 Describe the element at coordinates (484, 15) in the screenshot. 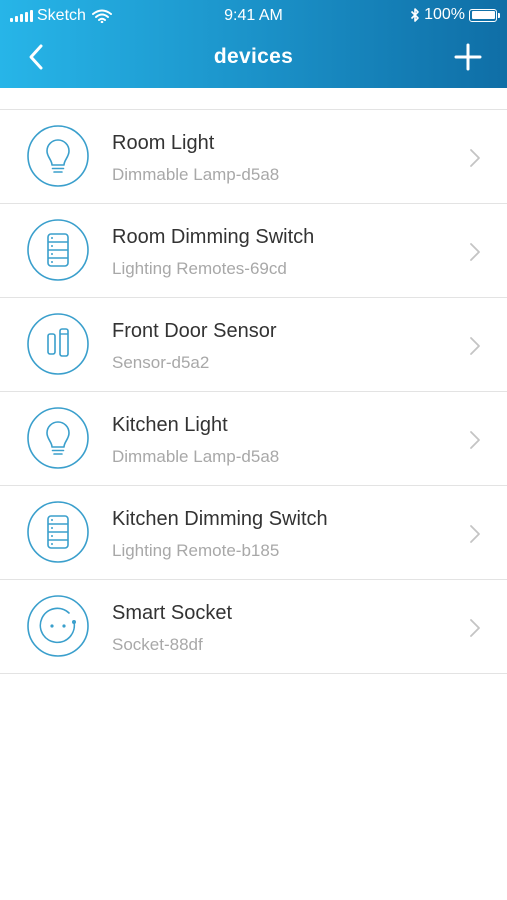

I see `battery-icon` at that location.